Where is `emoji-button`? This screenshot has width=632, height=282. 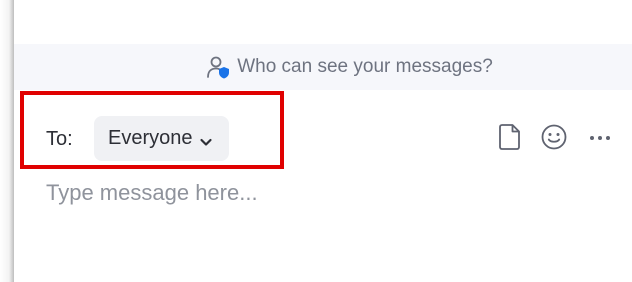 emoji-button is located at coordinates (554, 139).